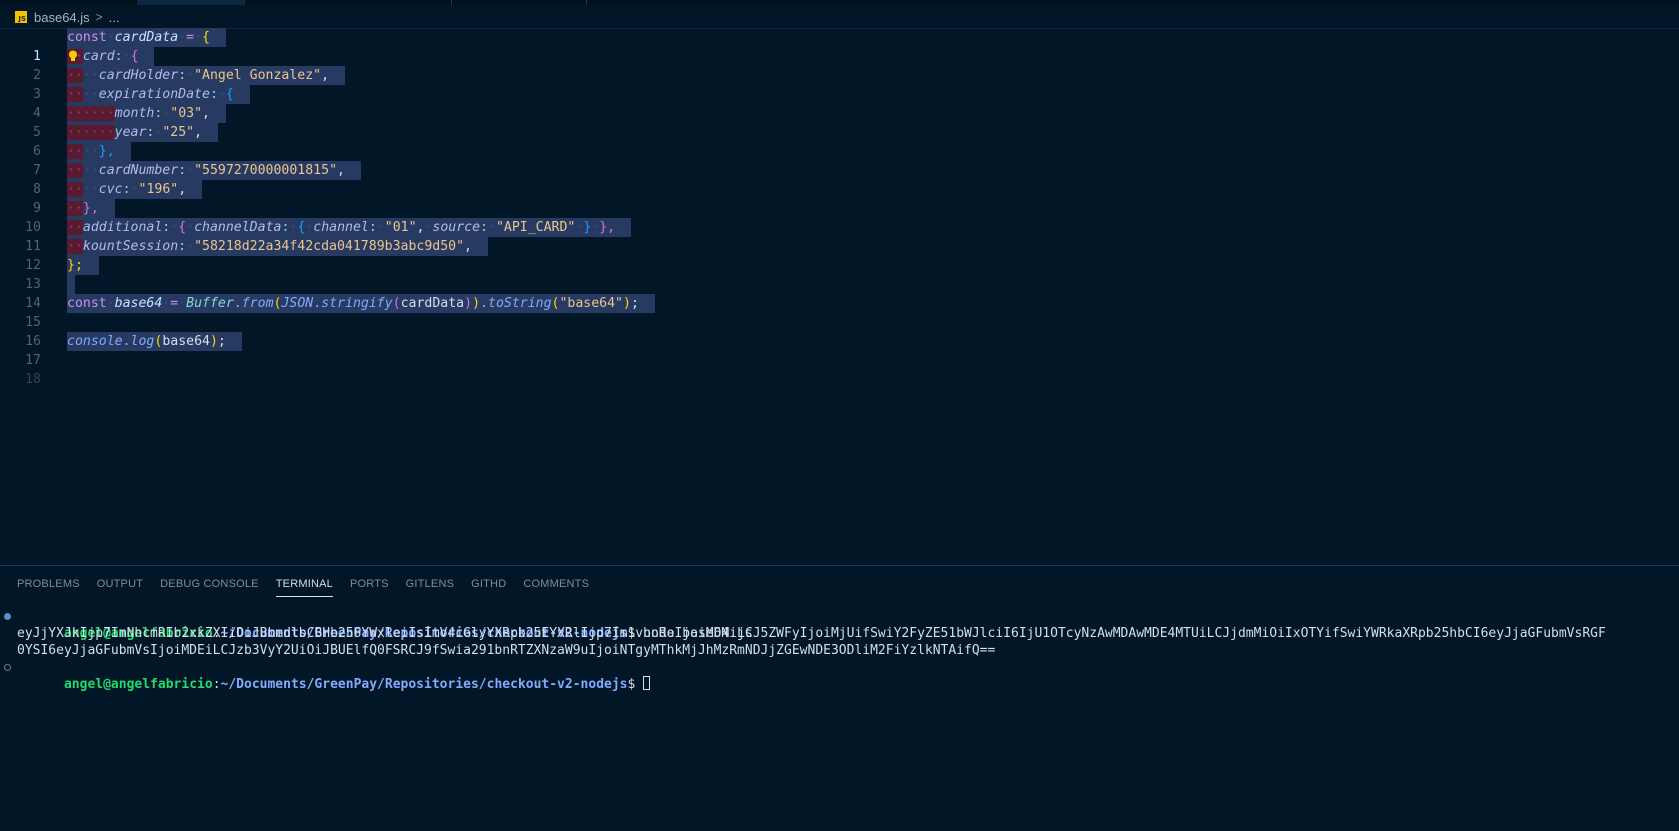 The height and width of the screenshot is (831, 1679). Describe the element at coordinates (535, 227) in the screenshot. I see `code-token: "API_CARD"` at that location.